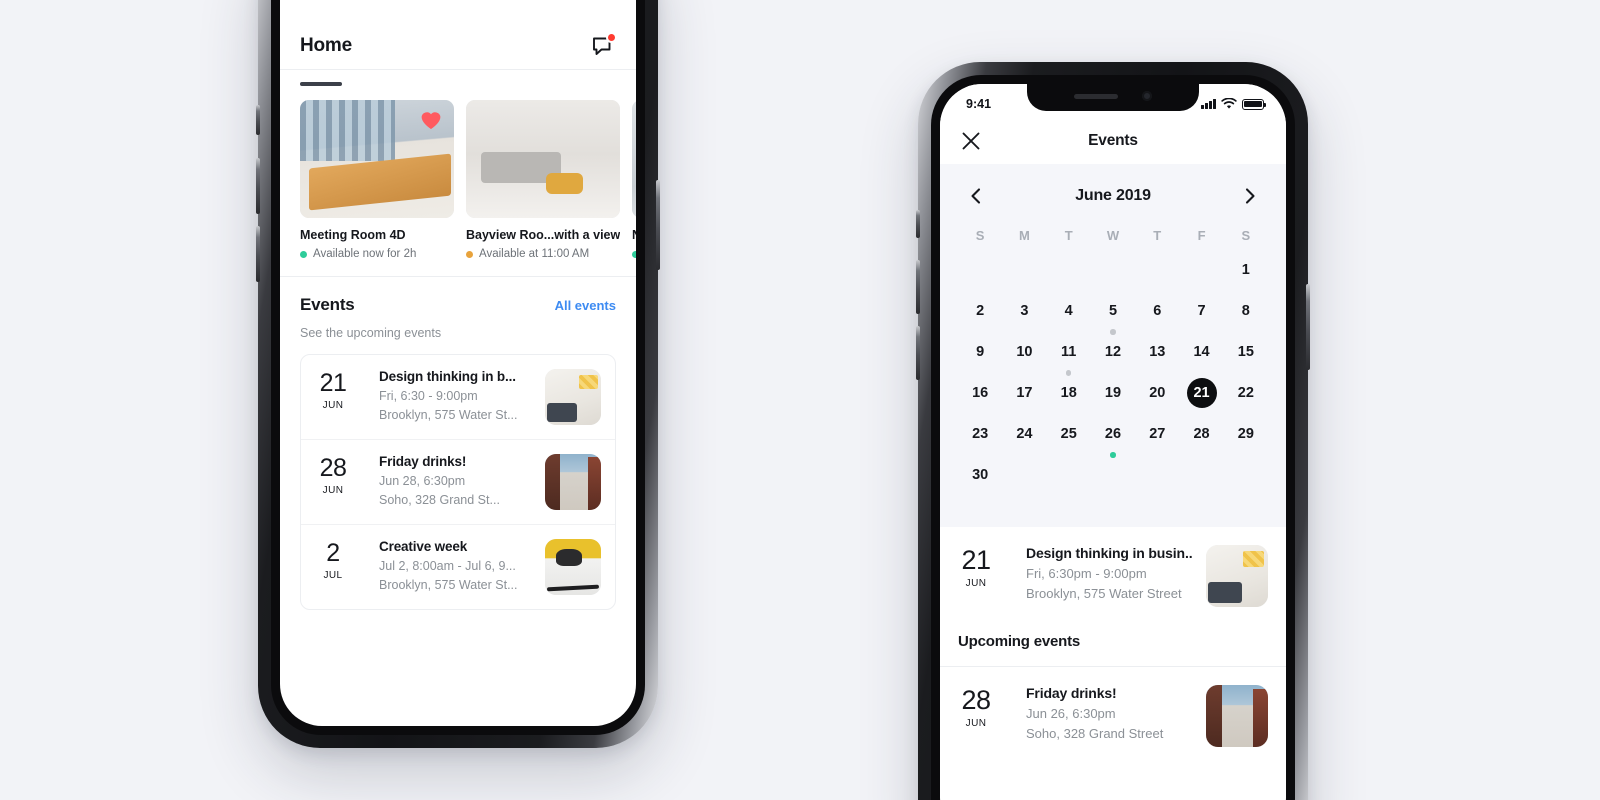  I want to click on calendar-day-cell: 6, so click(1157, 316).